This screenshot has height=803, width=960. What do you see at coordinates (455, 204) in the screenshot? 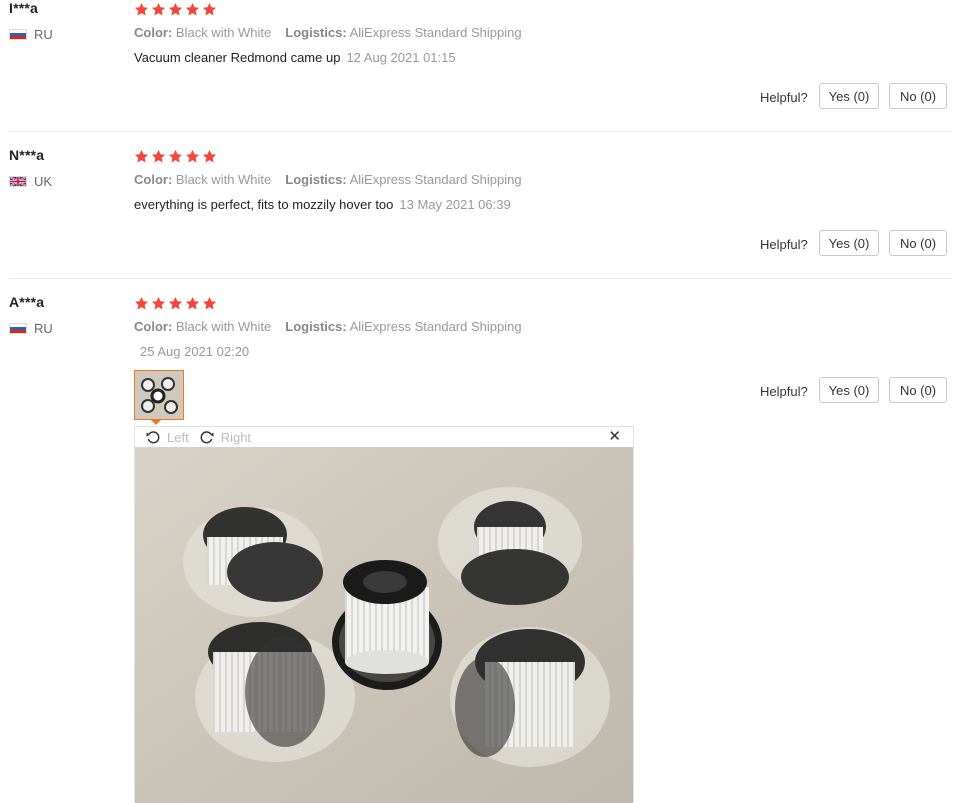
I see `review-date: 13 May 2021 06:39` at bounding box center [455, 204].